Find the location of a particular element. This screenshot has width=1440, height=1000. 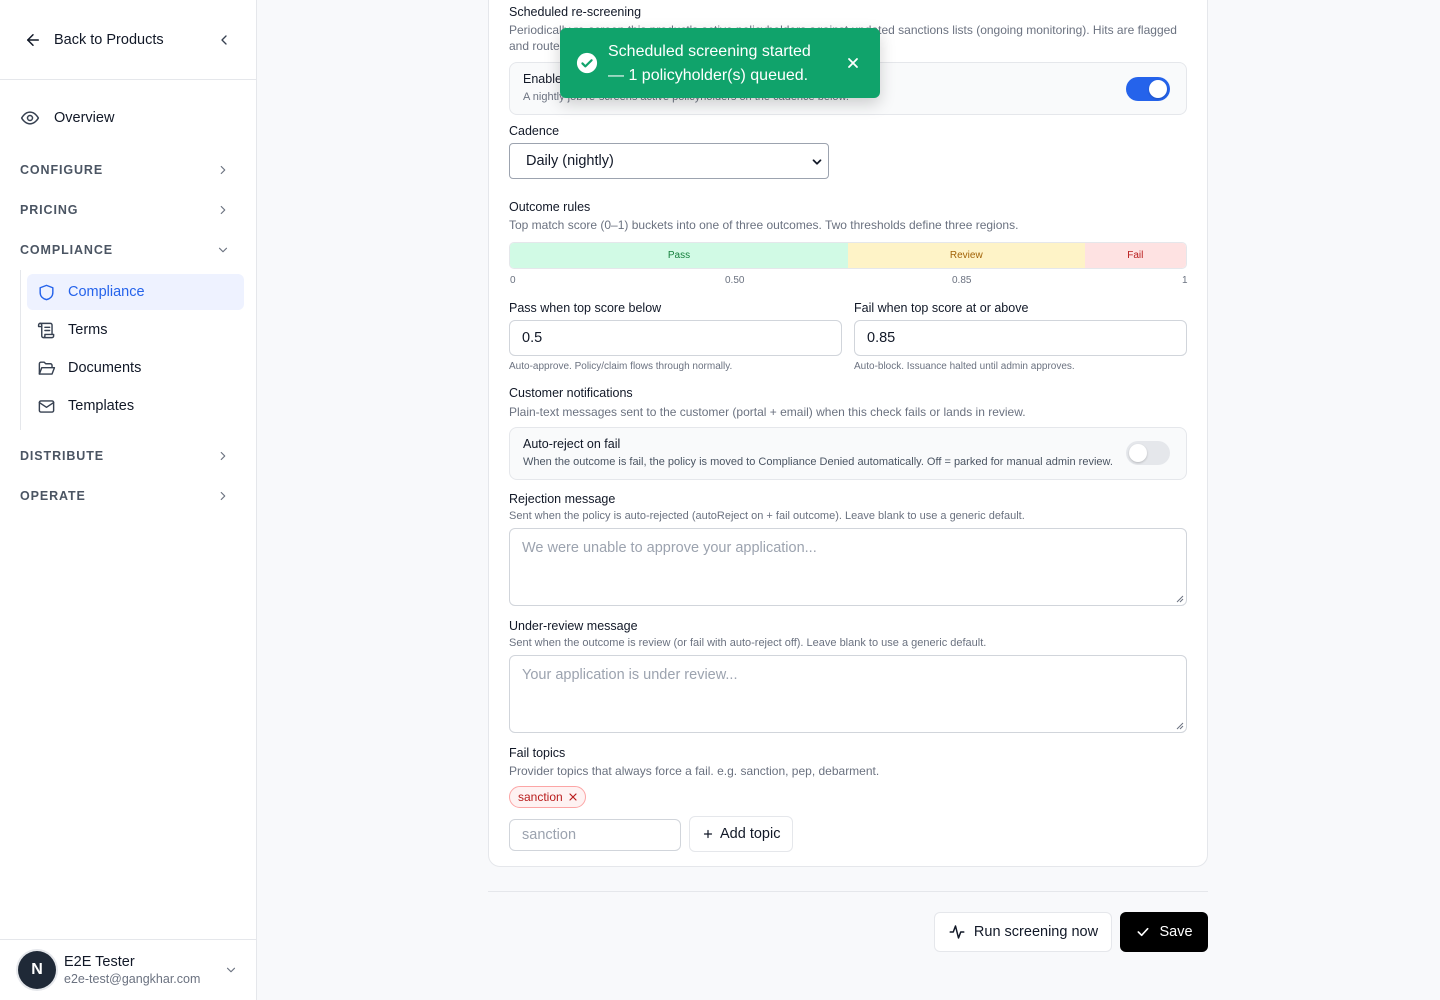

back-to-products-label: Back to Products is located at coordinates (109, 39).